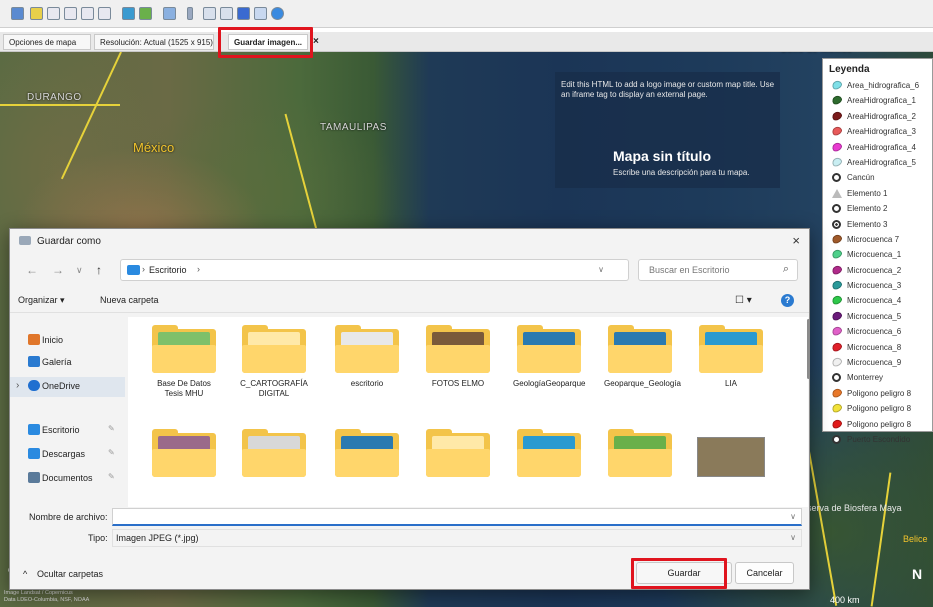  What do you see at coordinates (881, 132) in the screenshot?
I see `legend-item-label: AreaHidrografica_3` at bounding box center [881, 132].